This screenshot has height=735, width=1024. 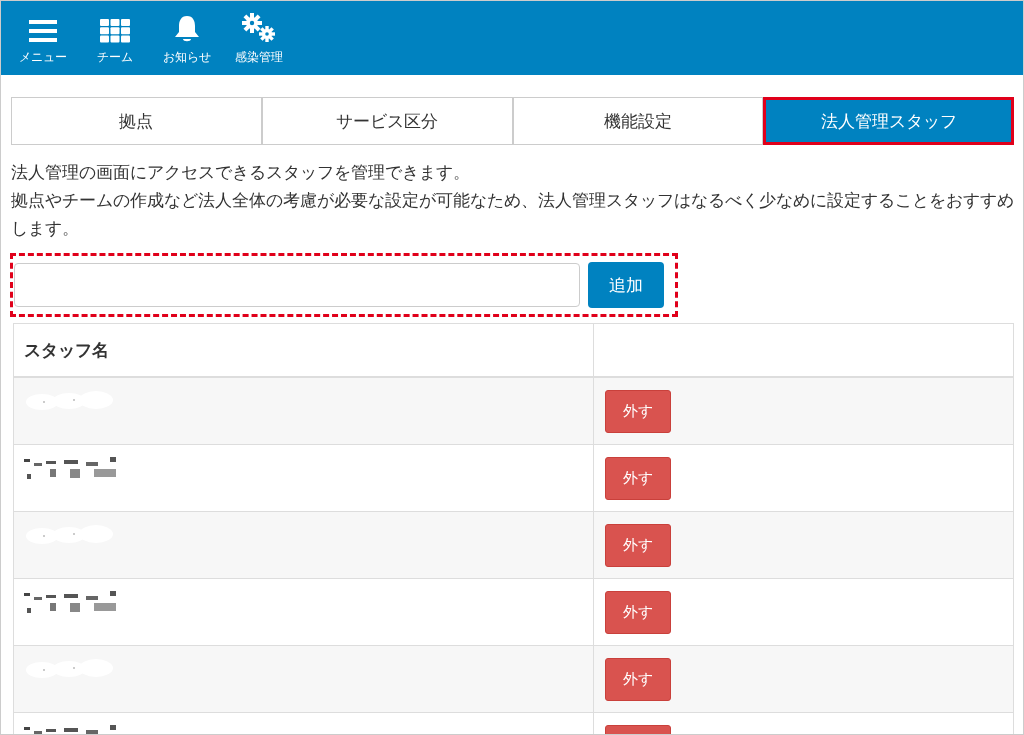 I want to click on grid-icon, so click(x=115, y=31).